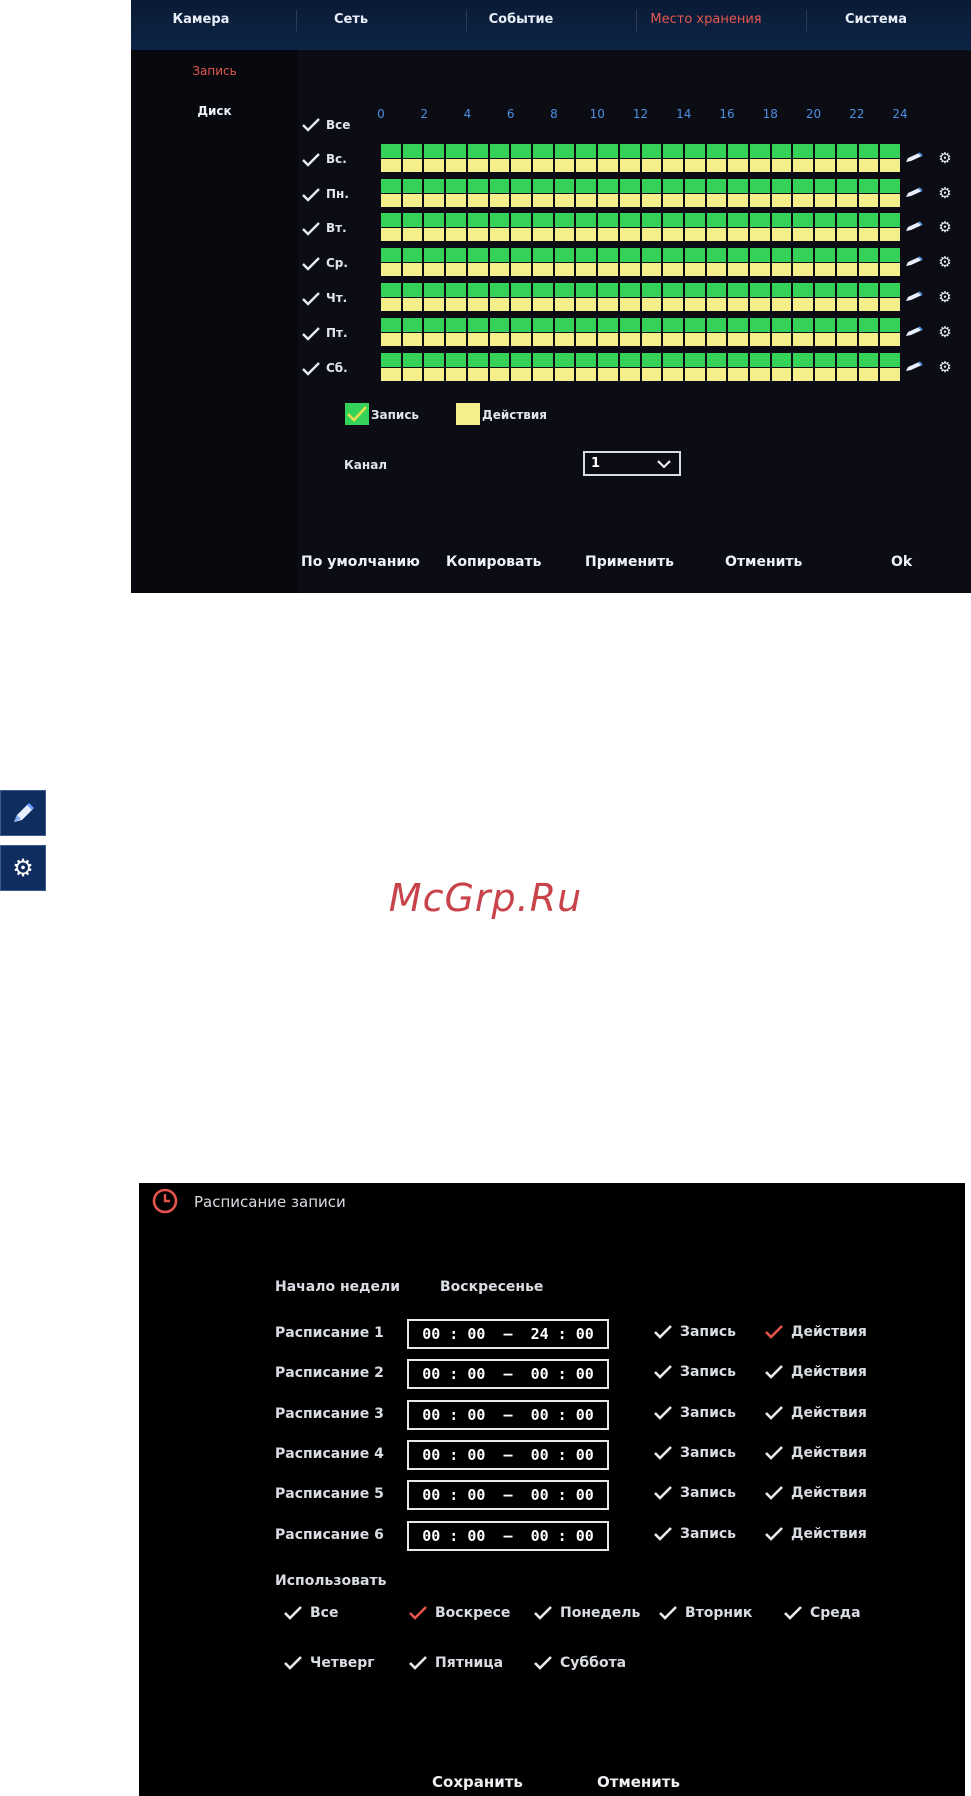 The image size is (971, 1796). I want to click on channel-select: 1, so click(632, 463).